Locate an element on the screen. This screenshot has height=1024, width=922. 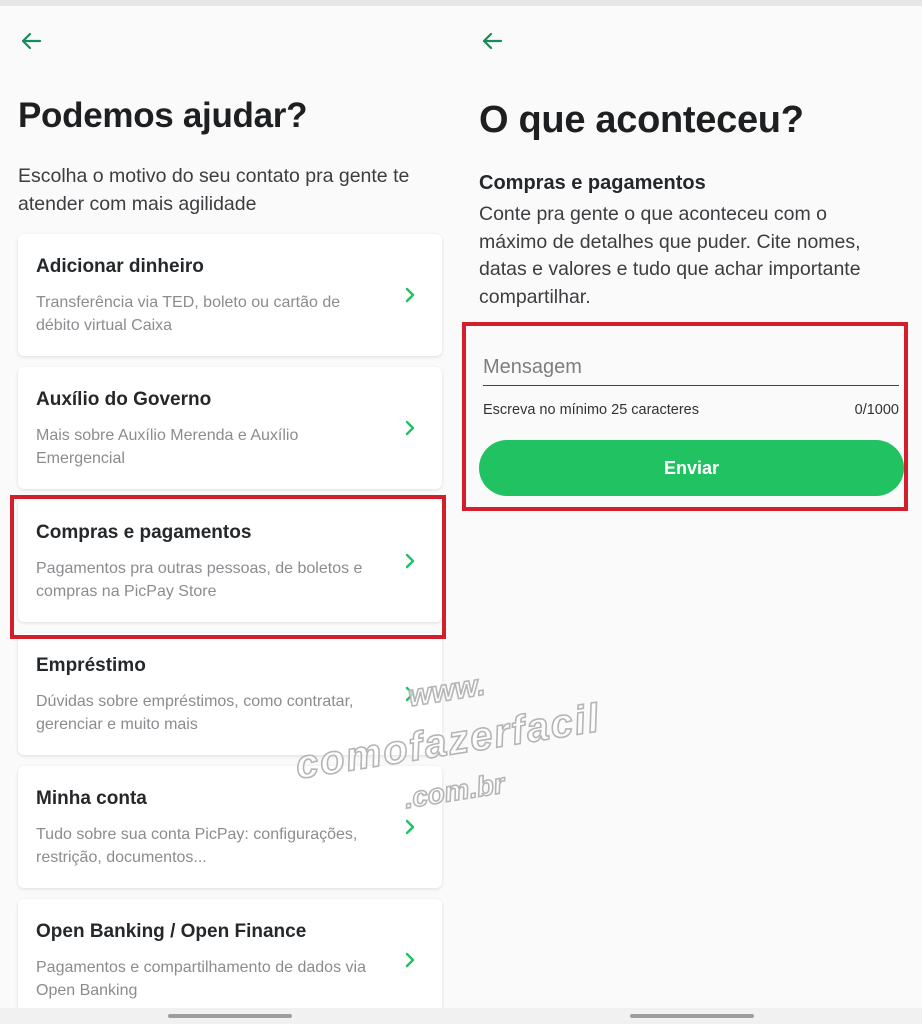
character-counter: 0/1000 is located at coordinates (876, 410).